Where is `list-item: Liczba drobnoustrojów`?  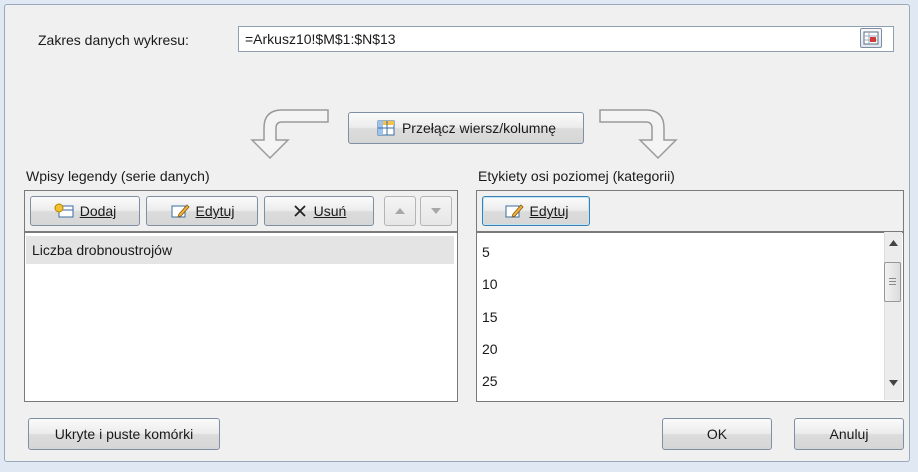 list-item: Liczba drobnoustrojów is located at coordinates (240, 250).